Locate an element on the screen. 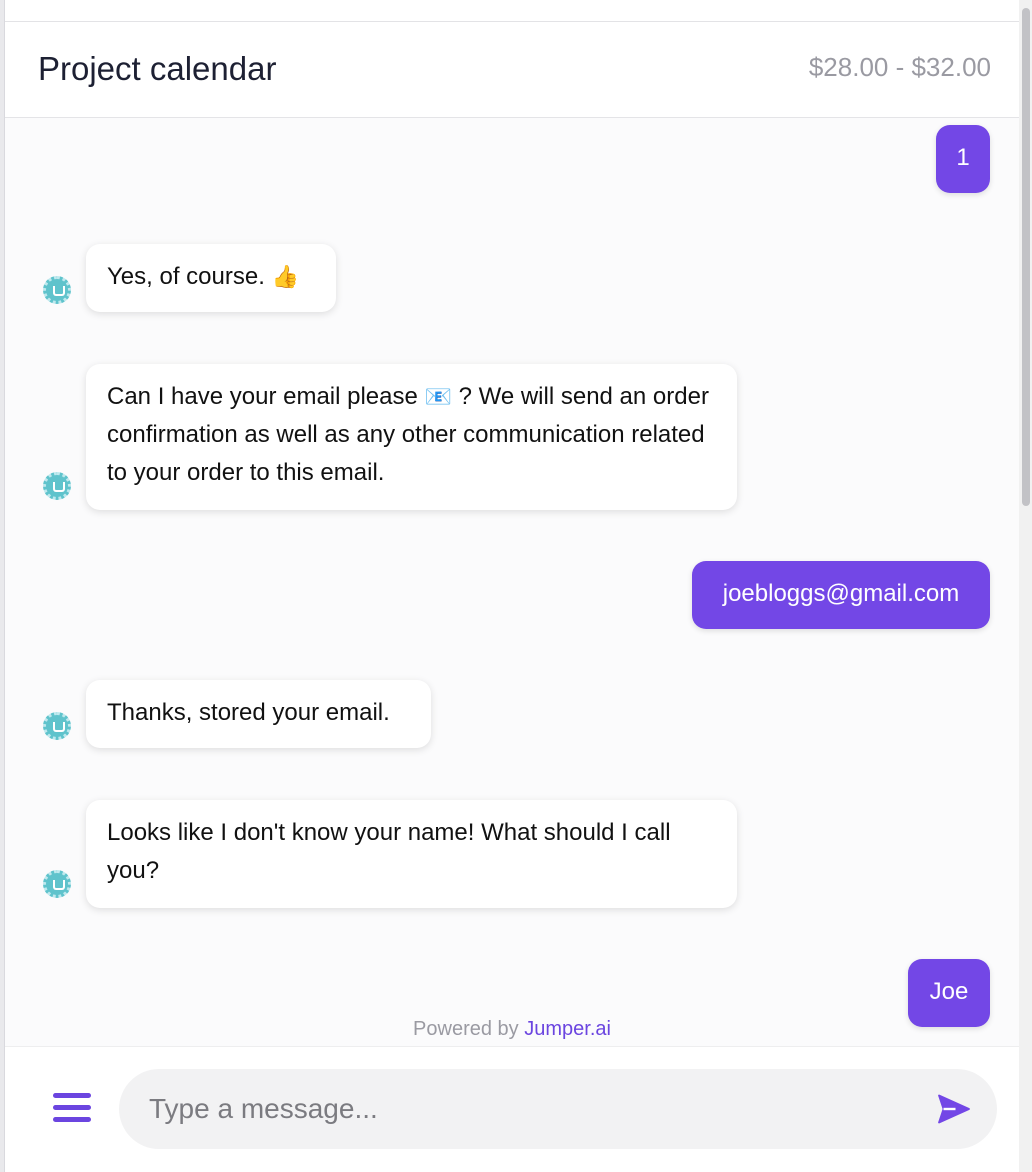  message-text: Yes, of course. is located at coordinates (186, 276).